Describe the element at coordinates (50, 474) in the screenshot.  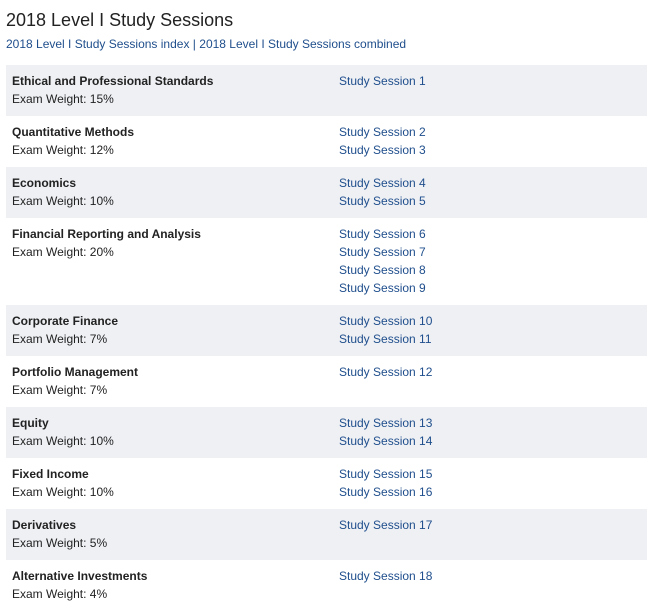
I see `topic-name: Fixed Income` at that location.